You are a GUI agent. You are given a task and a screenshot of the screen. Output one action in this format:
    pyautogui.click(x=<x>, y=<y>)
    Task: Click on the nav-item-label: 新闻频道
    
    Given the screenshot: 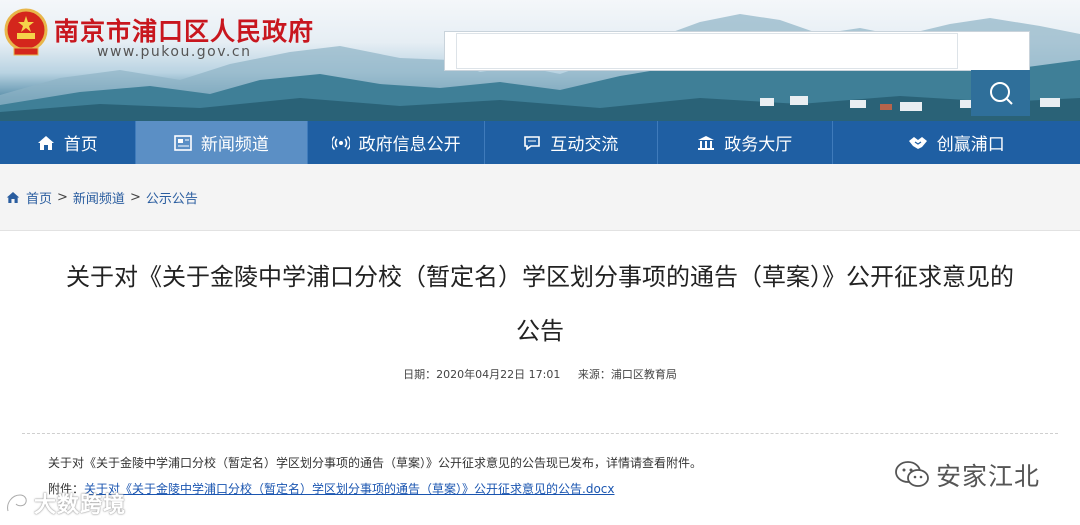 What is the action you would take?
    pyautogui.click(x=234, y=145)
    